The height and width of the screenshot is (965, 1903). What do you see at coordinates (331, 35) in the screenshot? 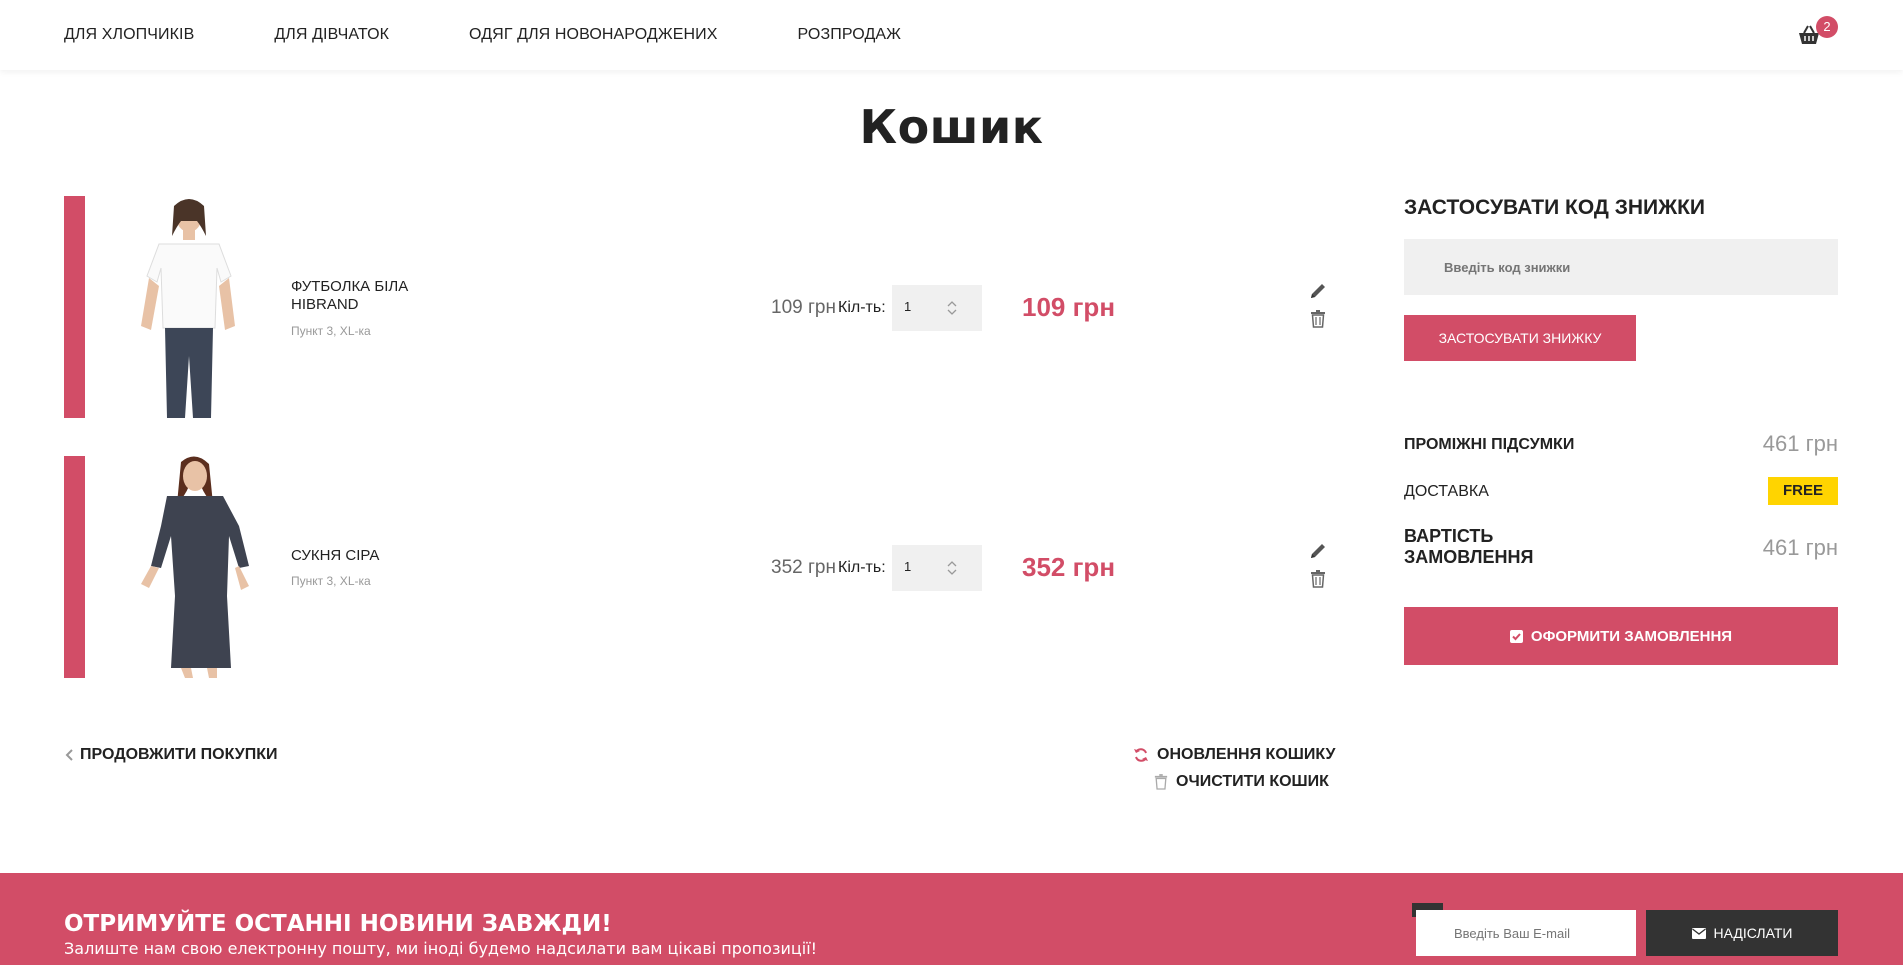
I see `nav-item-girls: ДЛЯ ДІВЧАТОК` at bounding box center [331, 35].